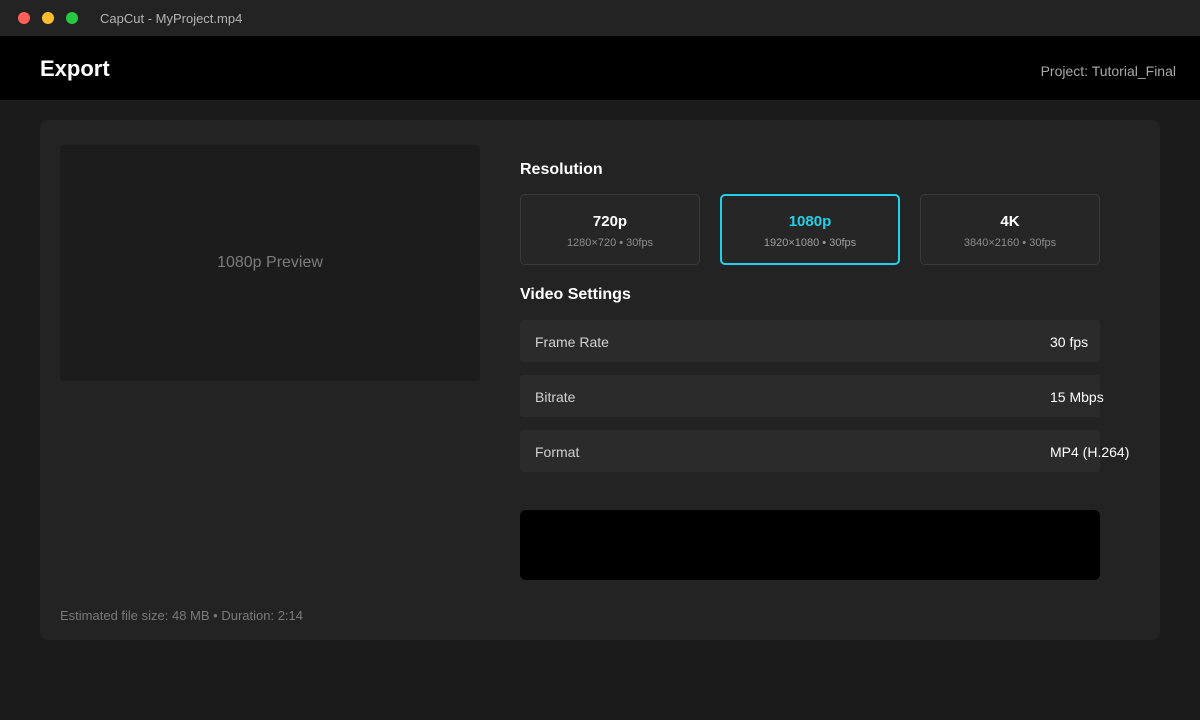 The width and height of the screenshot is (1200, 720). What do you see at coordinates (561, 169) in the screenshot?
I see `resolution-title: Resolution` at bounding box center [561, 169].